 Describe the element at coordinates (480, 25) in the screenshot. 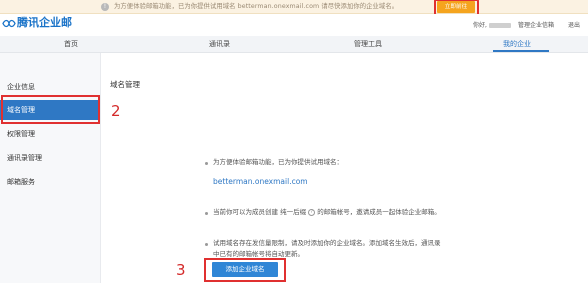

I see `greeting-text: 你好,` at that location.